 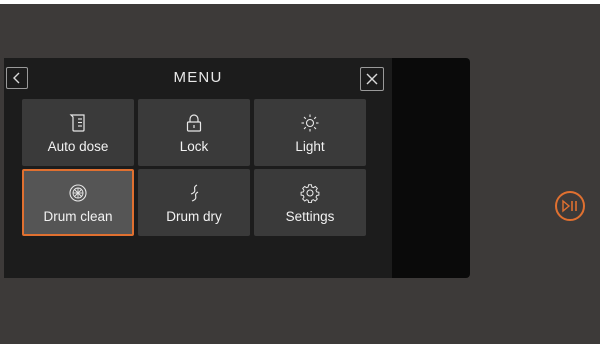 I want to click on menu-item-lock: Lock, so click(x=194, y=132).